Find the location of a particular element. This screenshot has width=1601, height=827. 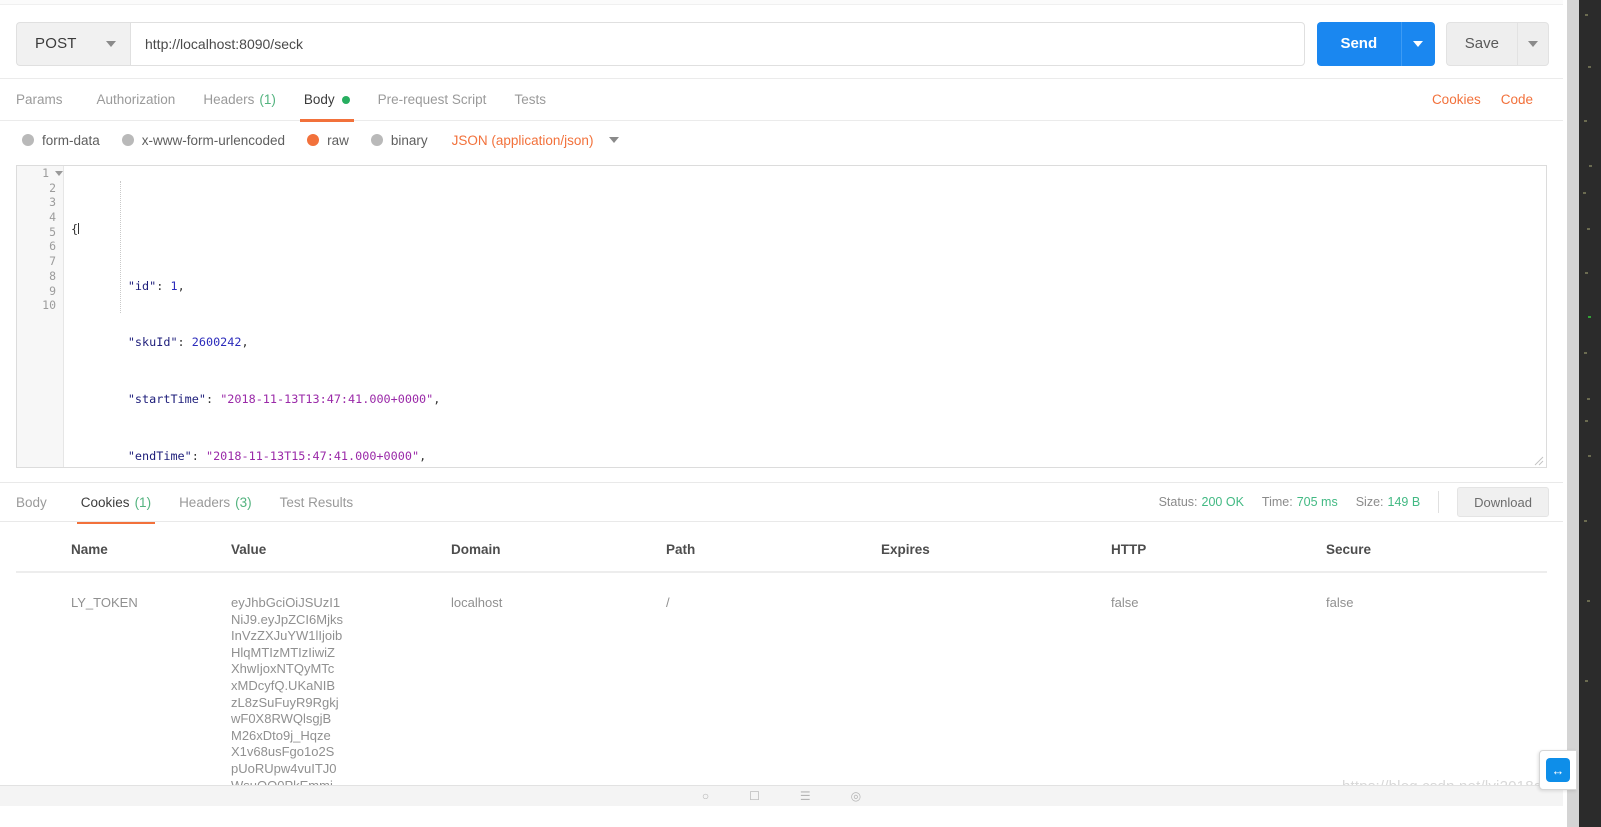

app-icon: ☰ is located at coordinates (805, 796).